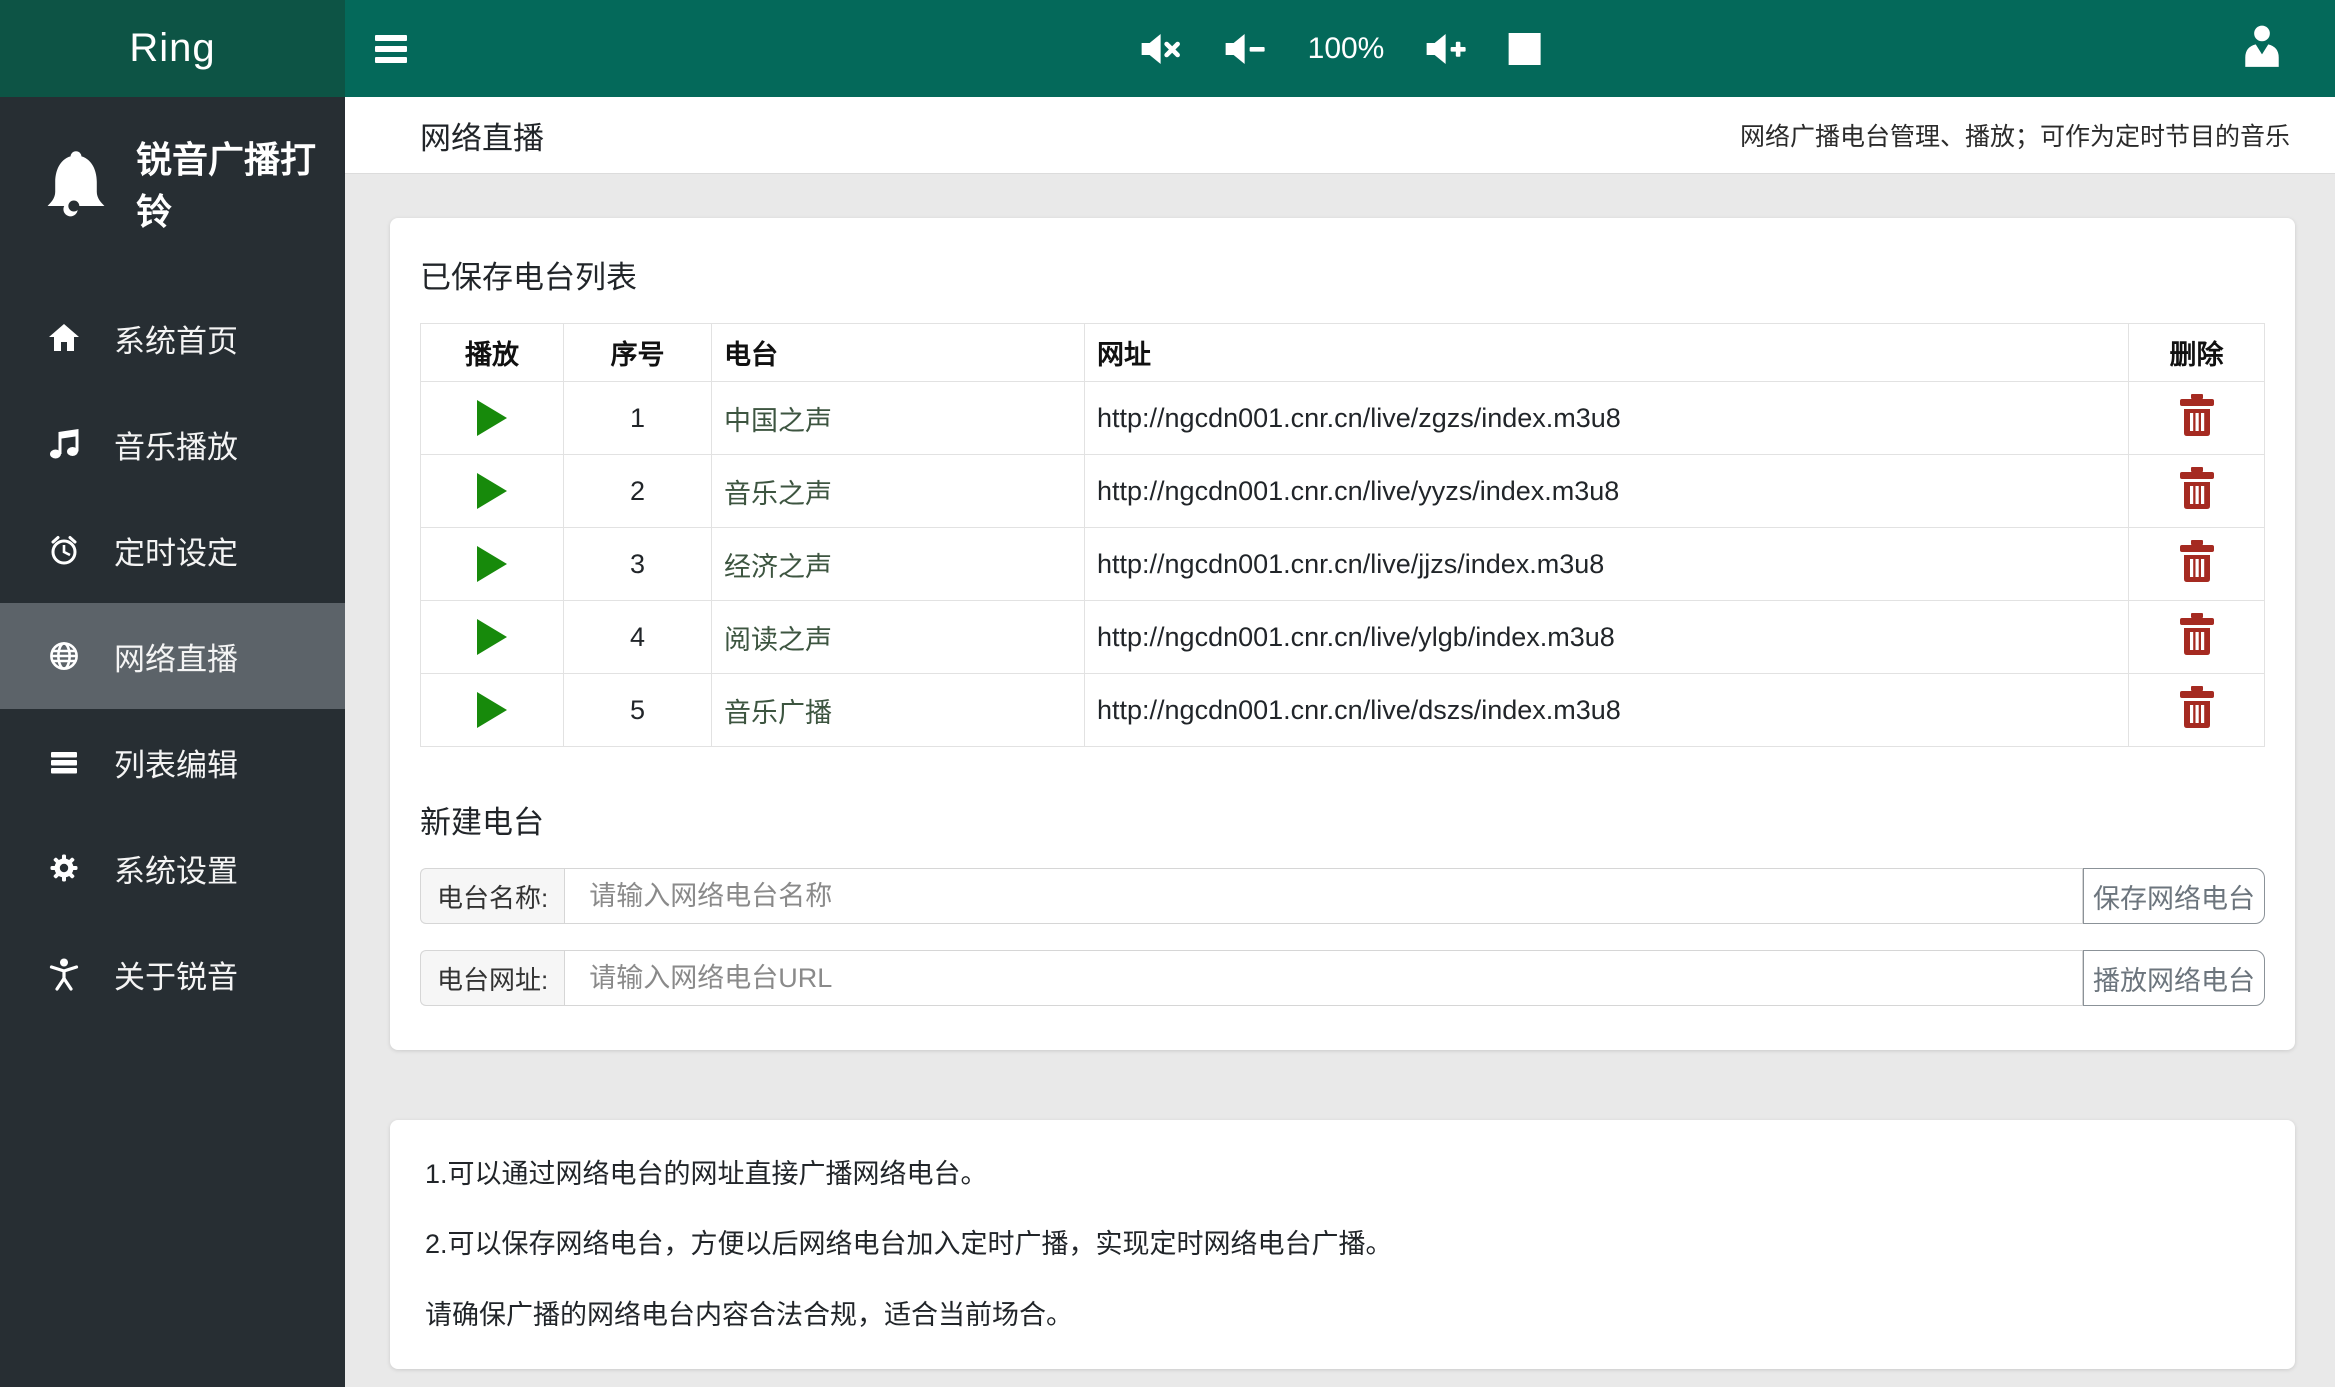  Describe the element at coordinates (64, 974) in the screenshot. I see `person-icon` at that location.